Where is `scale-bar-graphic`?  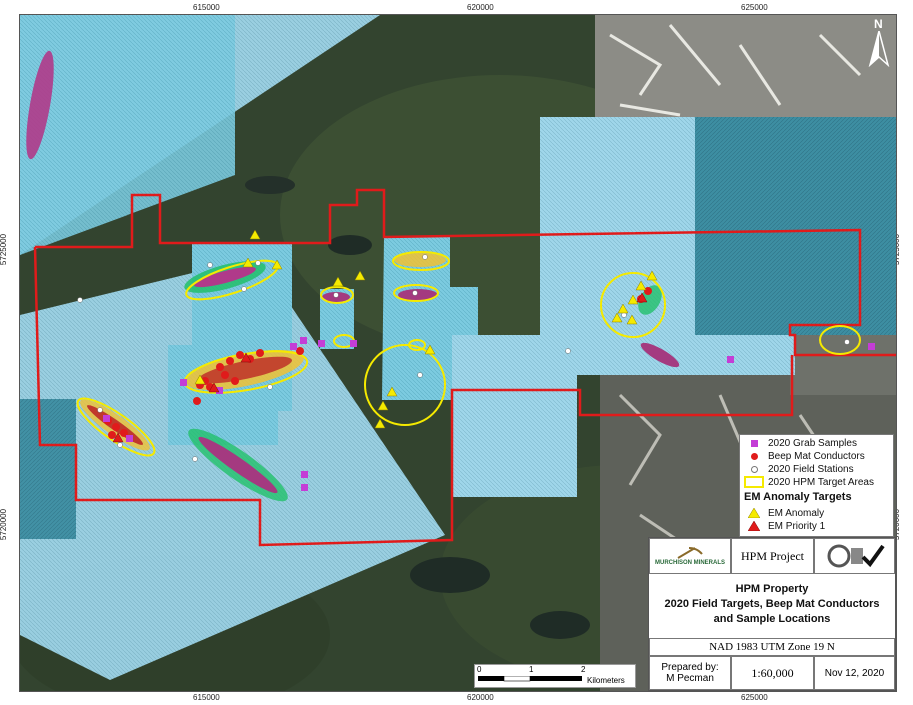
scale-bar-graphic is located at coordinates (530, 679).